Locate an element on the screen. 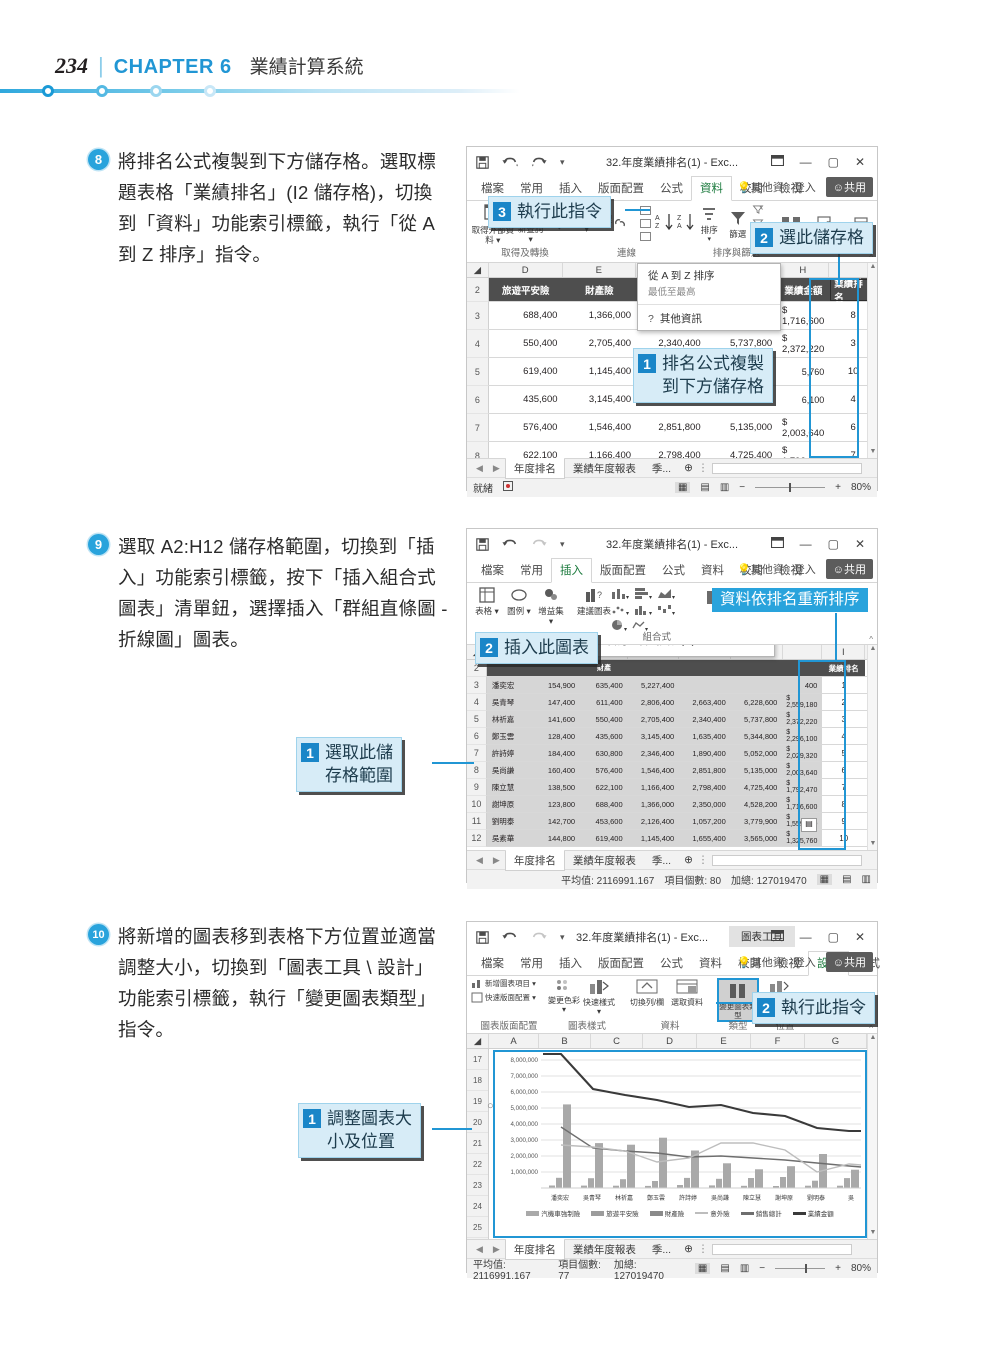  cell-d: 2,126,400 is located at coordinates (653, 821).